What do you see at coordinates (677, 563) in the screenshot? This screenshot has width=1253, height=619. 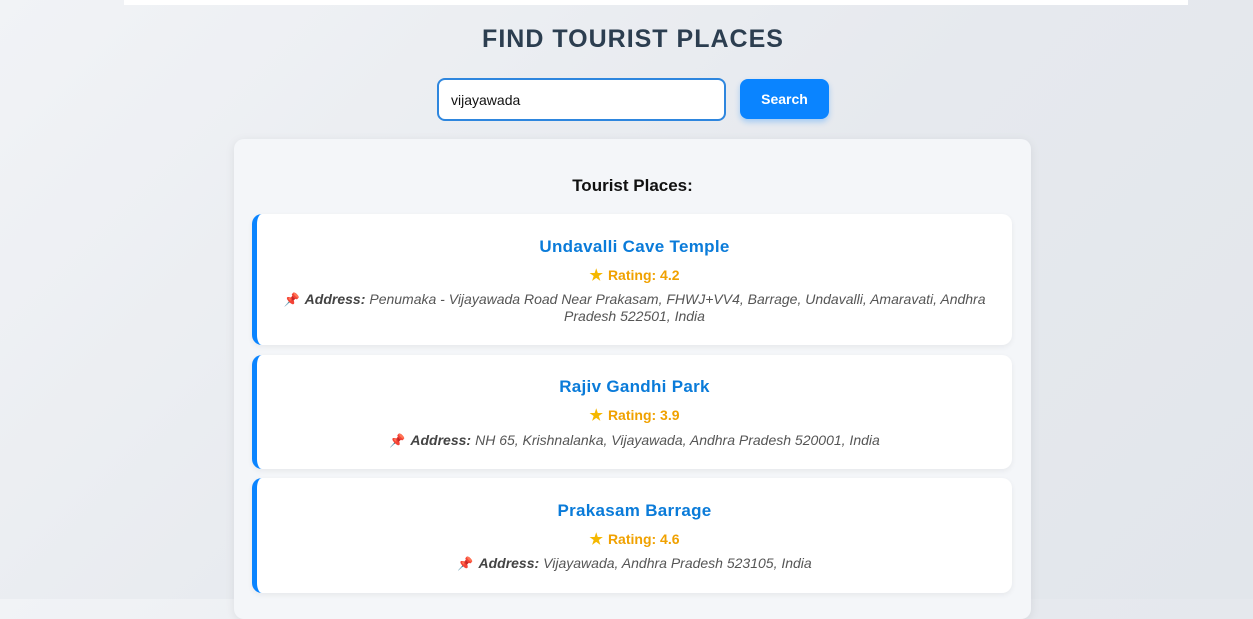 I see `address-text: Vijayawada, Andhra Pradesh 523105, India` at bounding box center [677, 563].